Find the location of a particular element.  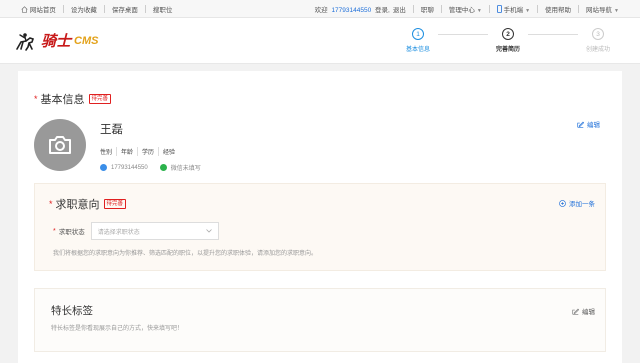

edit-basic-button: 编辑 is located at coordinates (588, 124).